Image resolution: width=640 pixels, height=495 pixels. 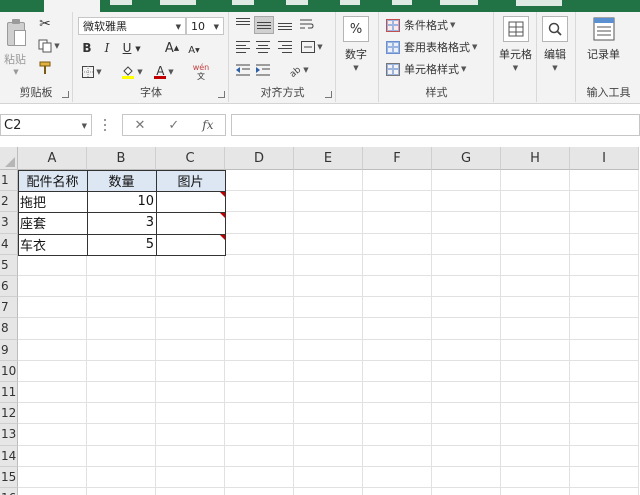 What do you see at coordinates (243, 47) in the screenshot?
I see `align-left-icon` at bounding box center [243, 47].